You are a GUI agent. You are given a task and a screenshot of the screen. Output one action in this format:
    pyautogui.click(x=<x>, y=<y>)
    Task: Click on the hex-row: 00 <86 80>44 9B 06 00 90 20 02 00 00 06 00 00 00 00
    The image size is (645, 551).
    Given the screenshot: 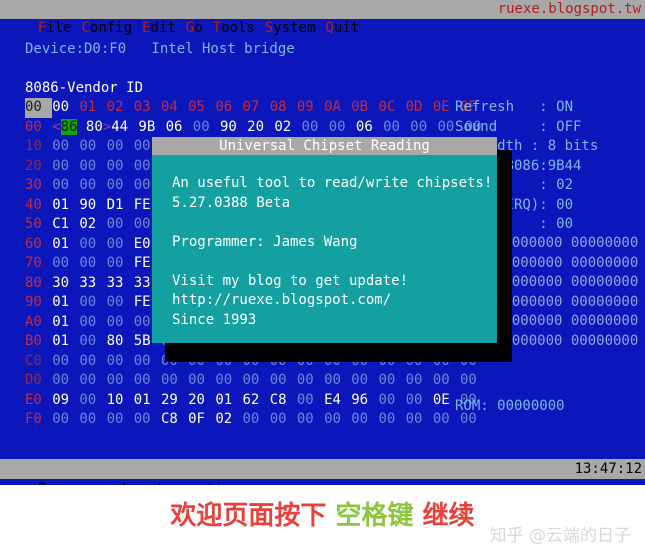 What is the action you would take?
    pyautogui.click(x=258, y=128)
    